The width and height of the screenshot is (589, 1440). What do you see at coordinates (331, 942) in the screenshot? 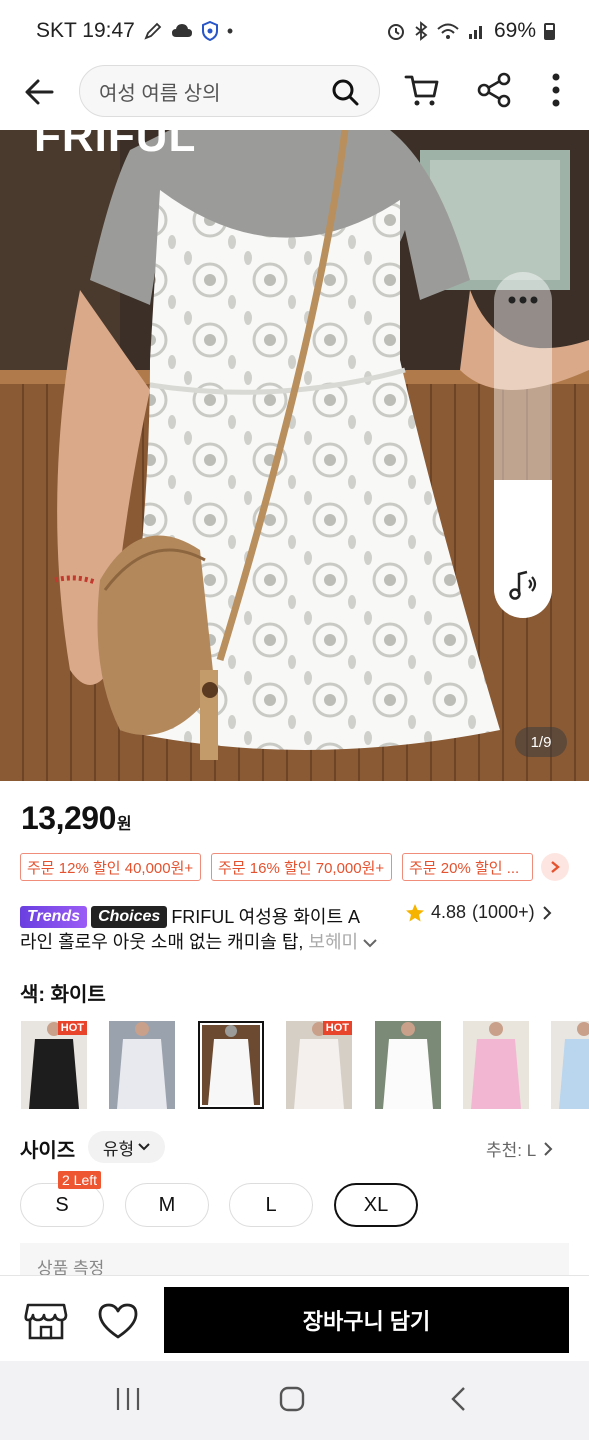
I see `title-text-faded: 보헤미` at bounding box center [331, 942].